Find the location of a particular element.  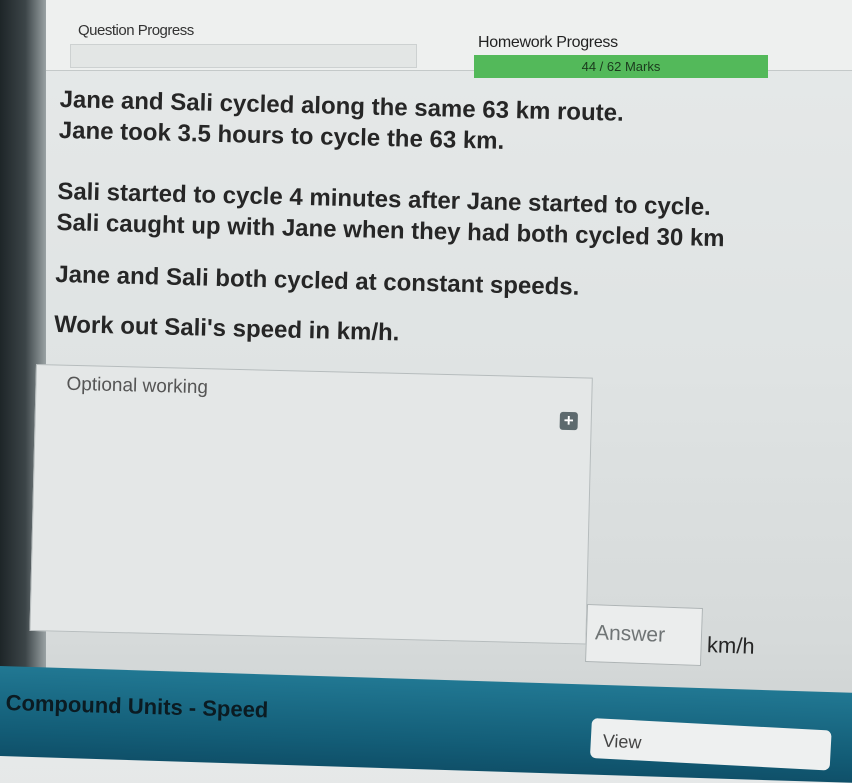

optional-working-label: Optional working is located at coordinates (137, 386).